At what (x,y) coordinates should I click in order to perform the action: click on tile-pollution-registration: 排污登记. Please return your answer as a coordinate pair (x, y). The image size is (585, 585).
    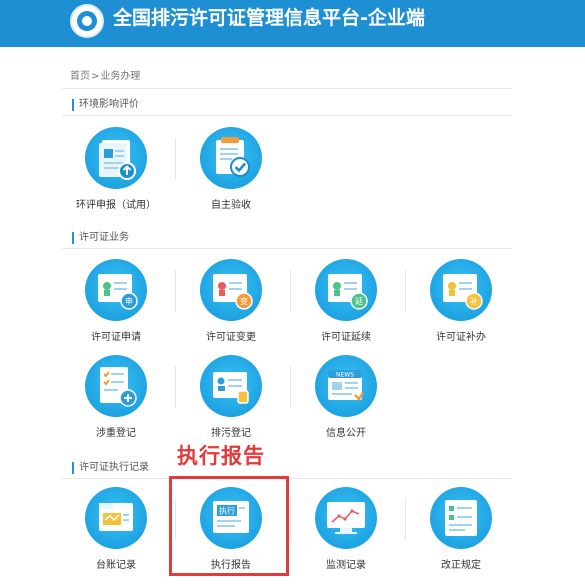
    Looking at the image, I should click on (233, 400).